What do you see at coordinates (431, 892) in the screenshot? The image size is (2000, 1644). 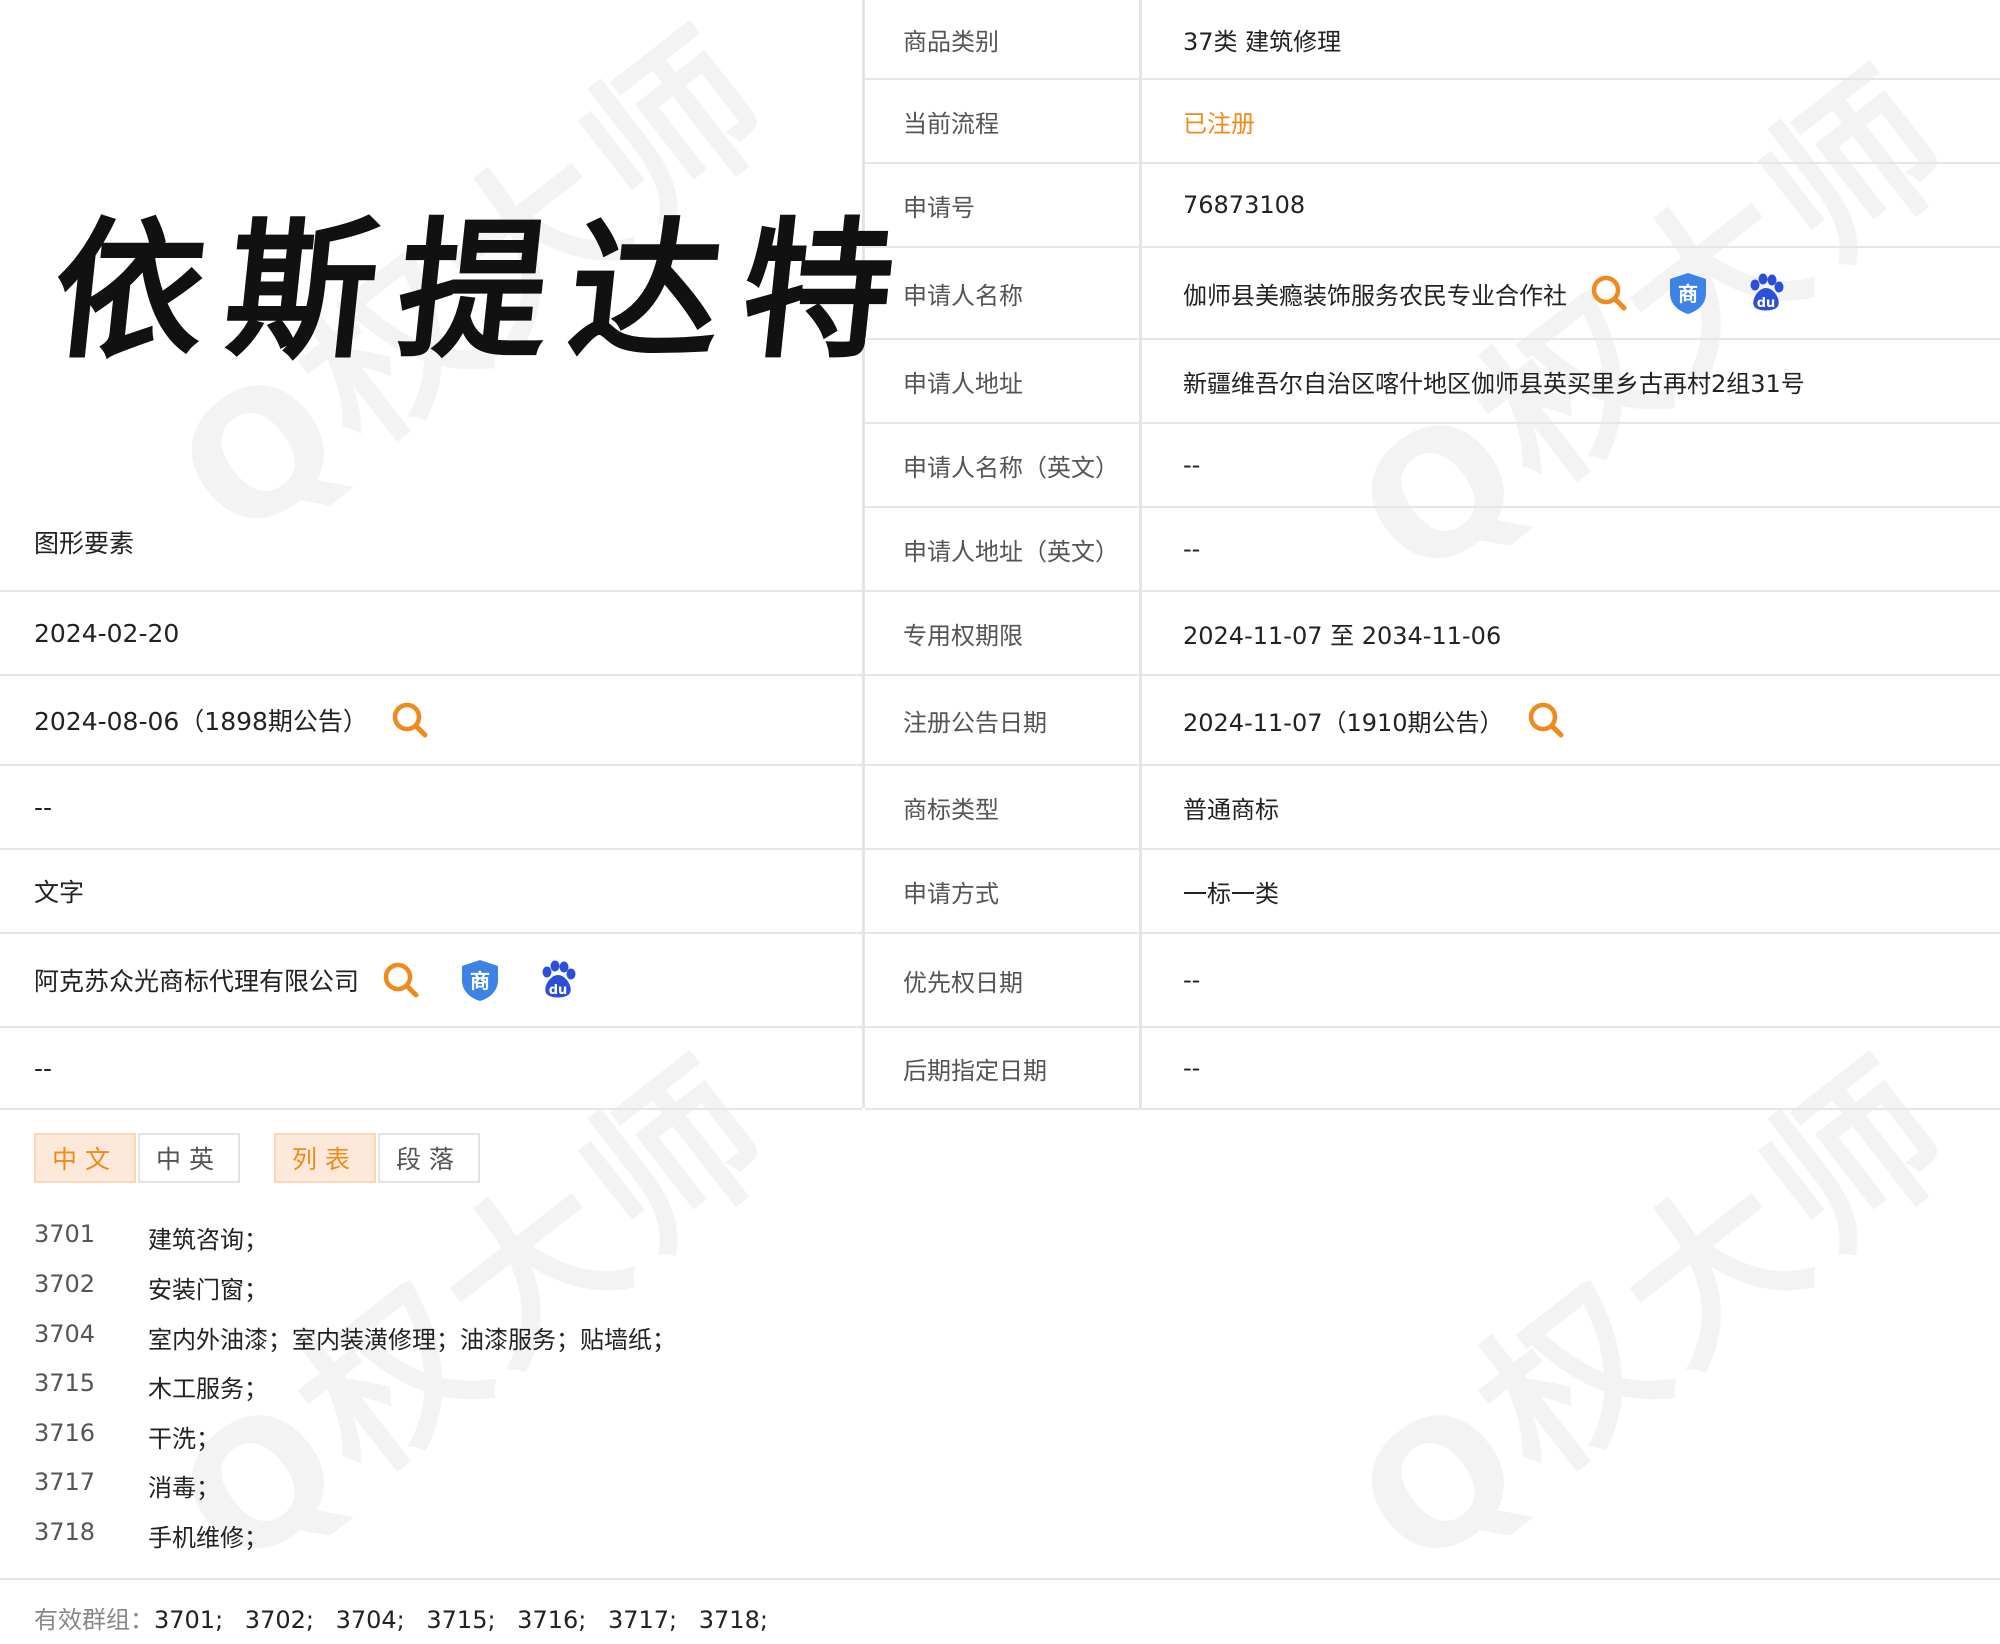 I see `left-row-4: 文字` at bounding box center [431, 892].